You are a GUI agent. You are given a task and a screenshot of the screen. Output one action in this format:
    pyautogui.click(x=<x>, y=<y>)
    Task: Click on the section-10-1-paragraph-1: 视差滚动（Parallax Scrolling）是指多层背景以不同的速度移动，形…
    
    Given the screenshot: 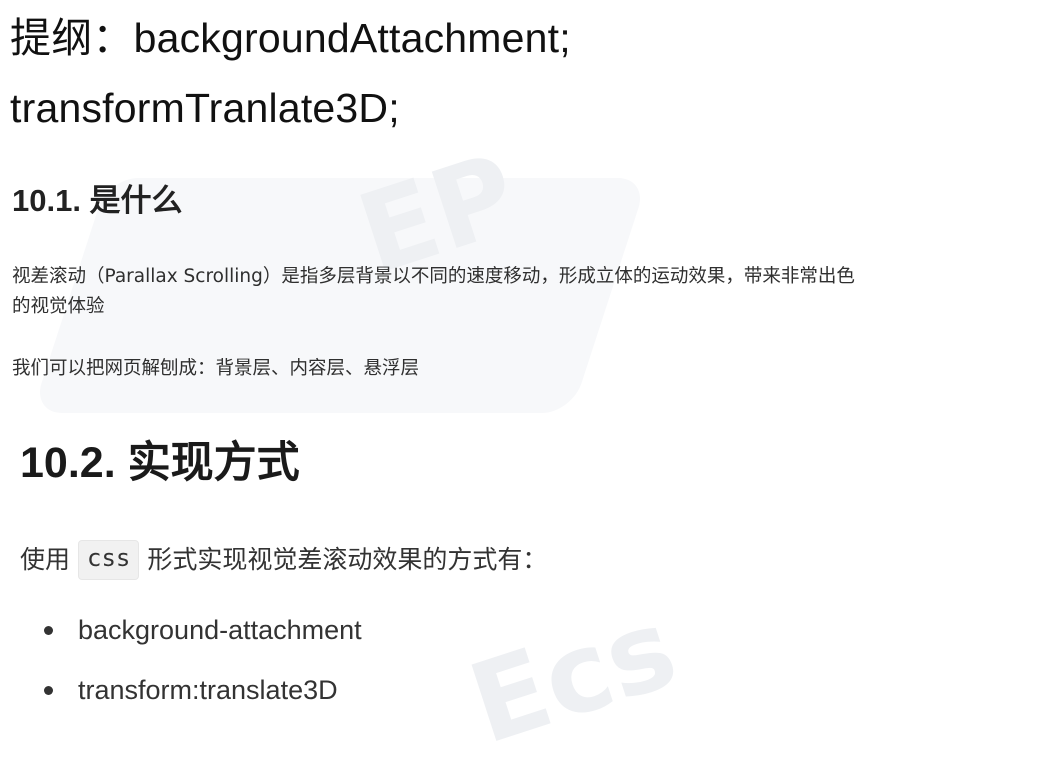 What is the action you would take?
    pyautogui.click(x=433, y=291)
    